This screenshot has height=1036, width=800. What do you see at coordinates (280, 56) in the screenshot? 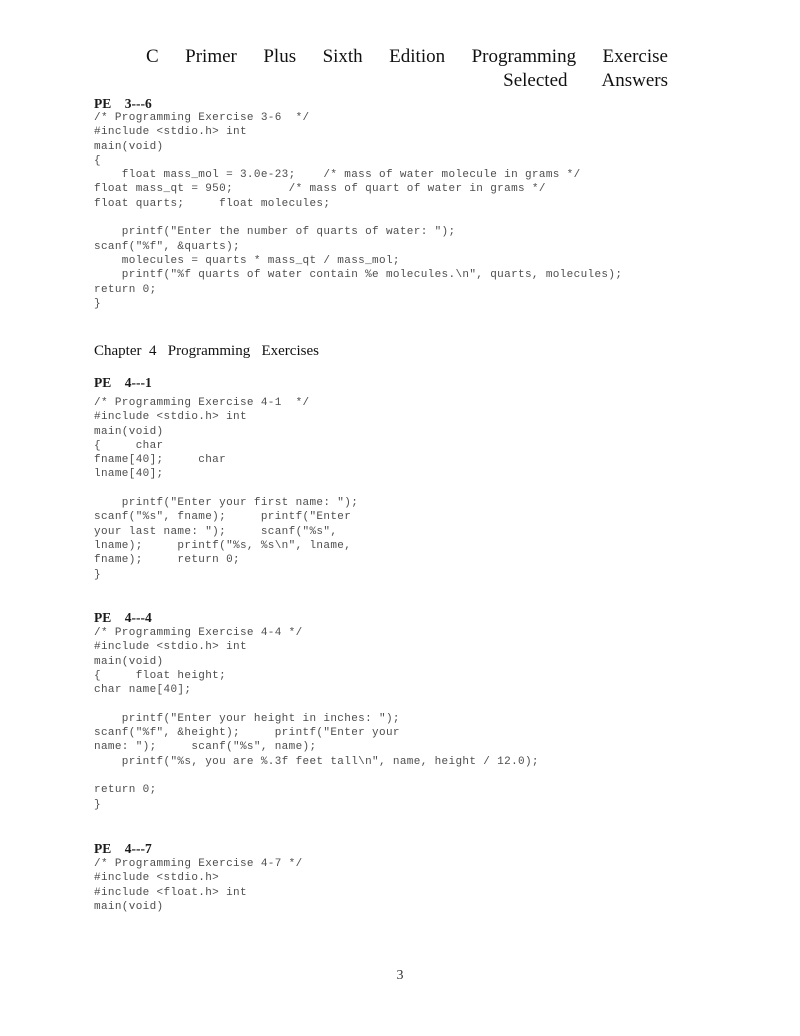
I see `title-word: Plus` at bounding box center [280, 56].